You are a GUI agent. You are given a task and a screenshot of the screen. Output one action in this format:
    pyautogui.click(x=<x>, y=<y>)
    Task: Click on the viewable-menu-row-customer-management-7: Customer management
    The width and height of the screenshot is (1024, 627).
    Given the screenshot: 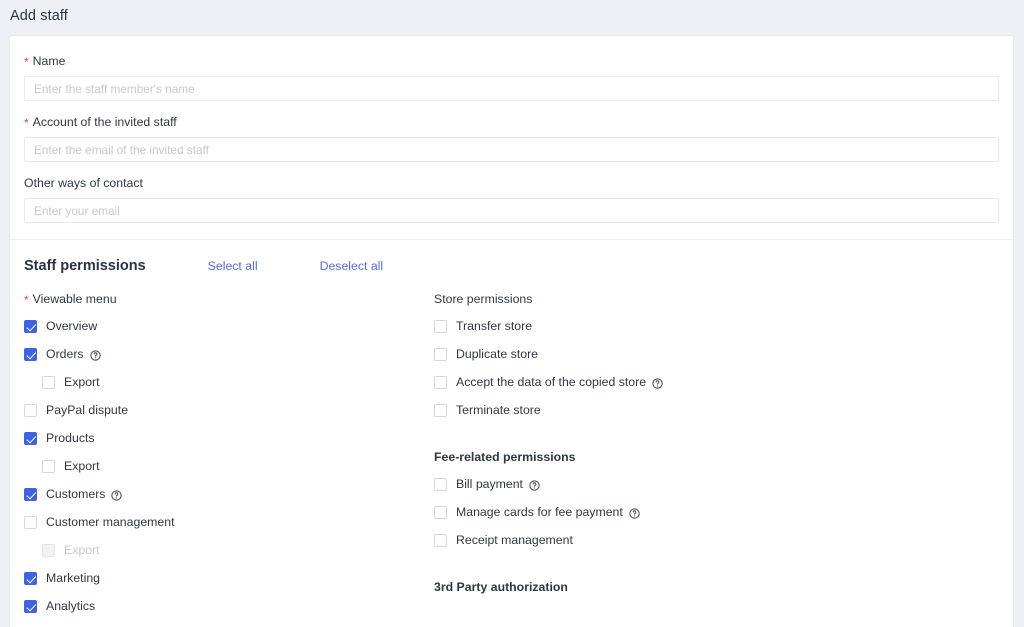 What is the action you would take?
    pyautogui.click(x=229, y=522)
    